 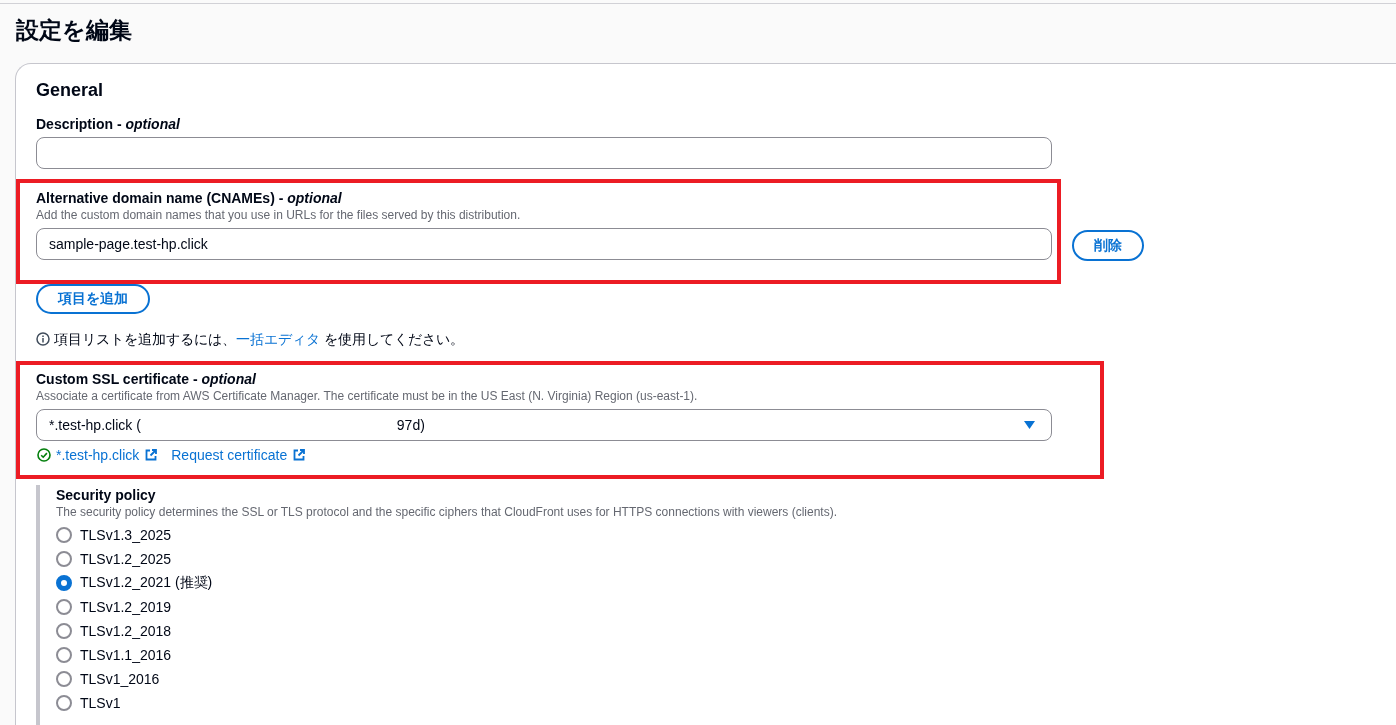 What do you see at coordinates (106, 495) in the screenshot?
I see `field-label: Security policy` at bounding box center [106, 495].